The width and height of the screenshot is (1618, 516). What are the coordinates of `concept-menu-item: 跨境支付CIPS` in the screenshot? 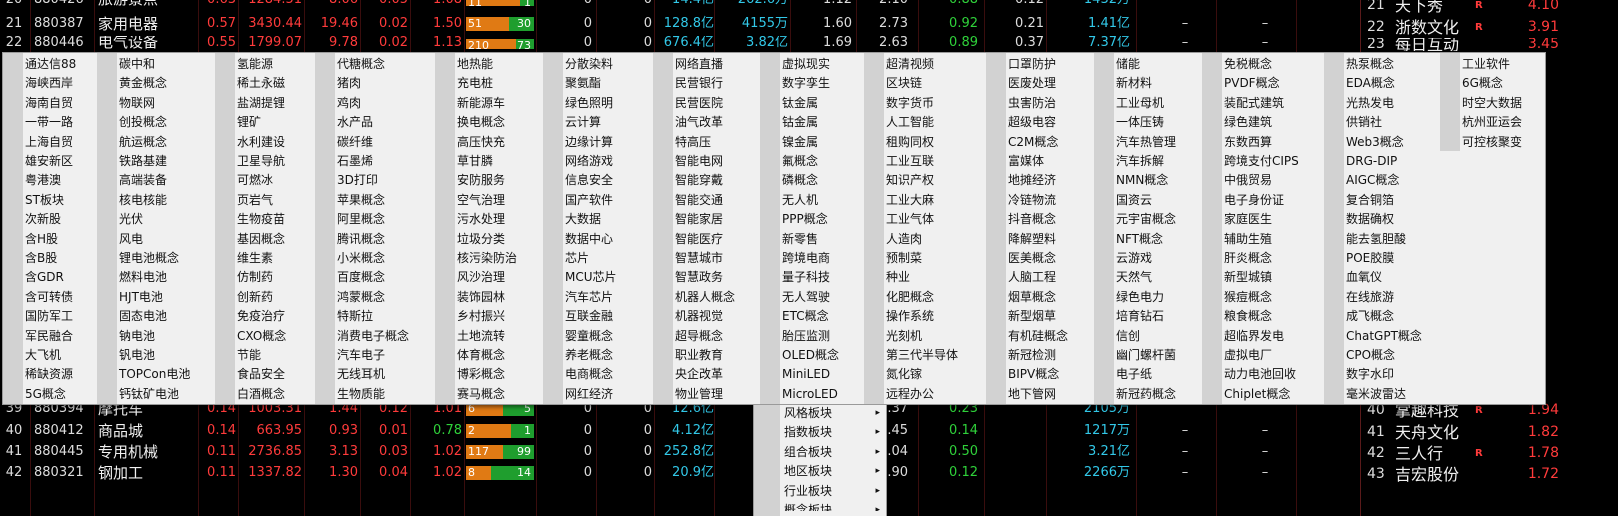 It's located at (1261, 161).